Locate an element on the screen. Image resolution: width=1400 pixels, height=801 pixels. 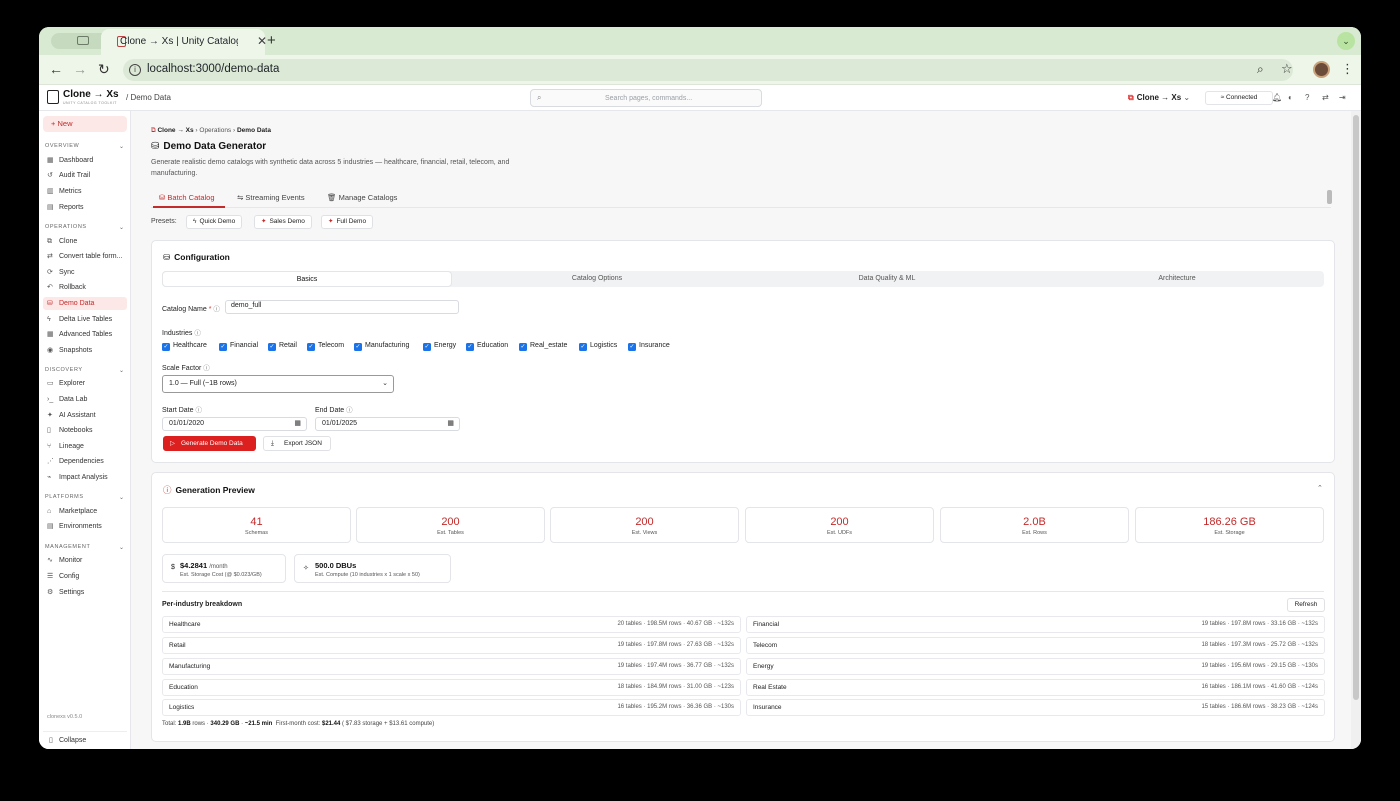
collapse-sidebar-button: ▯ Collapse is located at coordinates (85, 740).